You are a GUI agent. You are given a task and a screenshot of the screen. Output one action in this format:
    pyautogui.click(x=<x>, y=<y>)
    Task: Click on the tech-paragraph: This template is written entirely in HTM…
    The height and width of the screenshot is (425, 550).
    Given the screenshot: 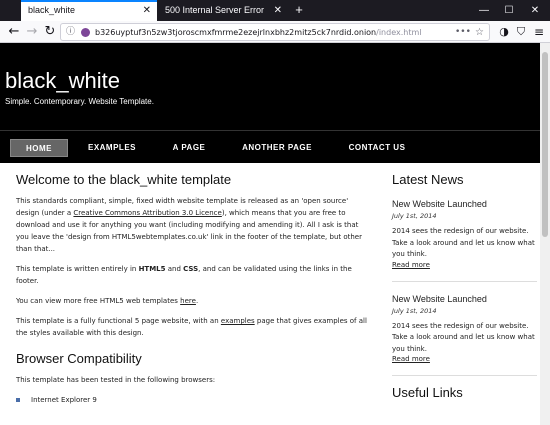 What is the action you would take?
    pyautogui.click(x=193, y=275)
    